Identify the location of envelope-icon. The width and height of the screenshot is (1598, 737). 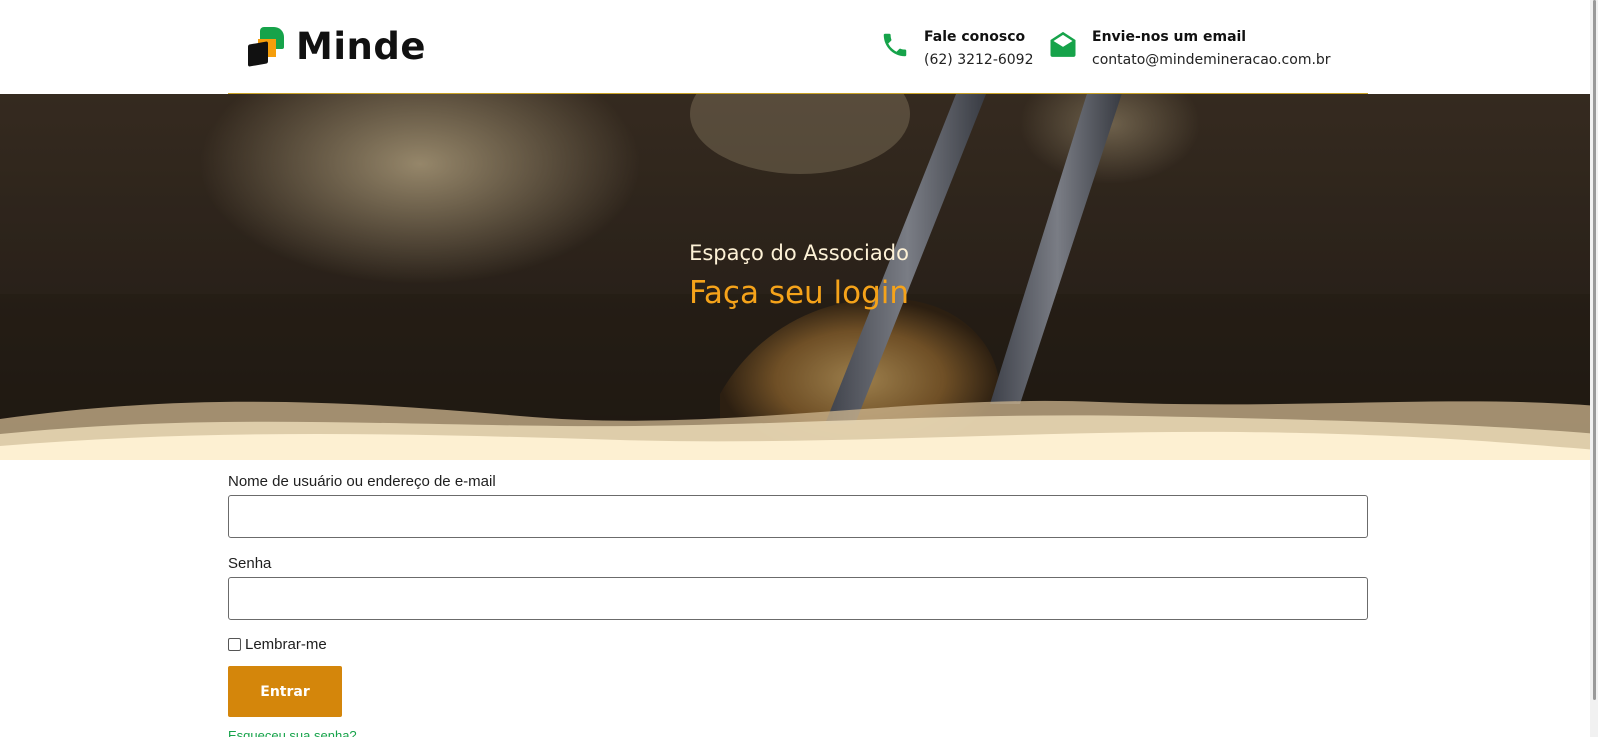
(1063, 44).